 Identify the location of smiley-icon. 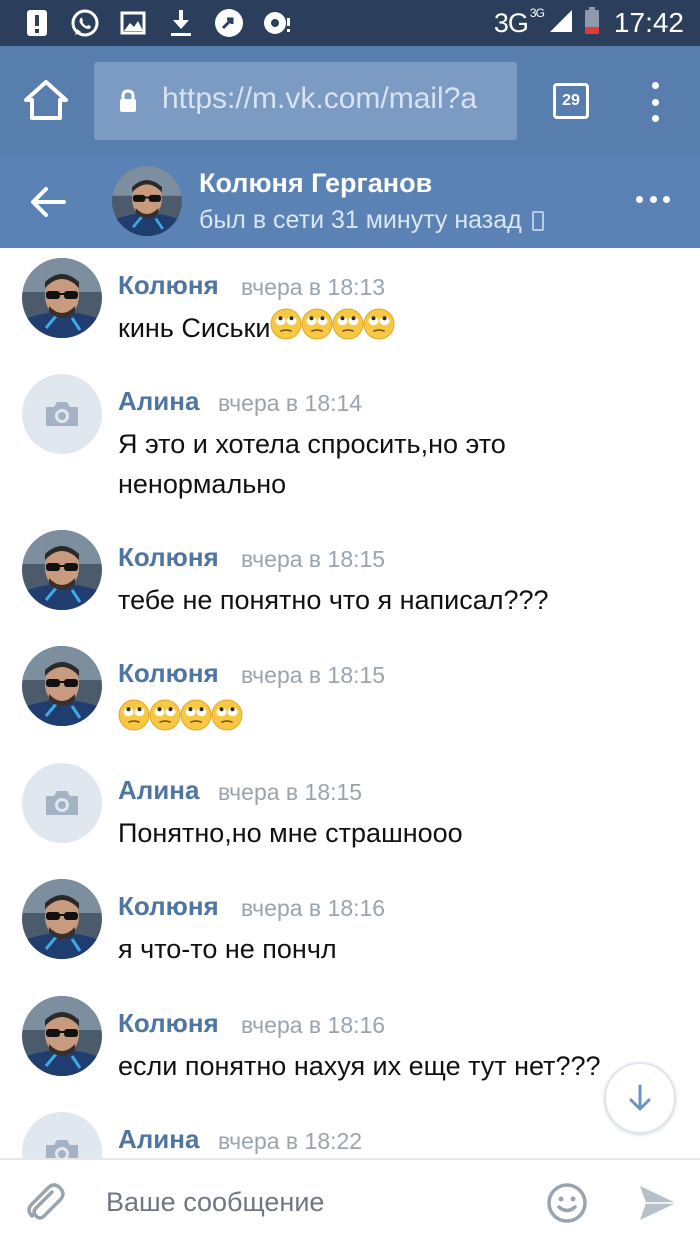
(567, 1203).